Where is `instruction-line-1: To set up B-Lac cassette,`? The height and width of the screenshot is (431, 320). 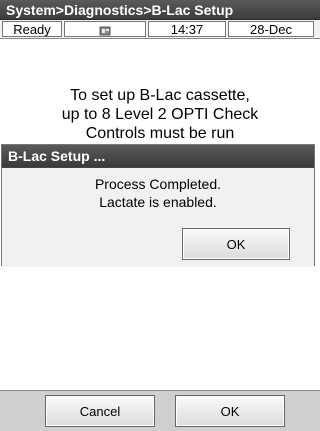
instruction-line-1: To set up B-Lac cassette, is located at coordinates (160, 95).